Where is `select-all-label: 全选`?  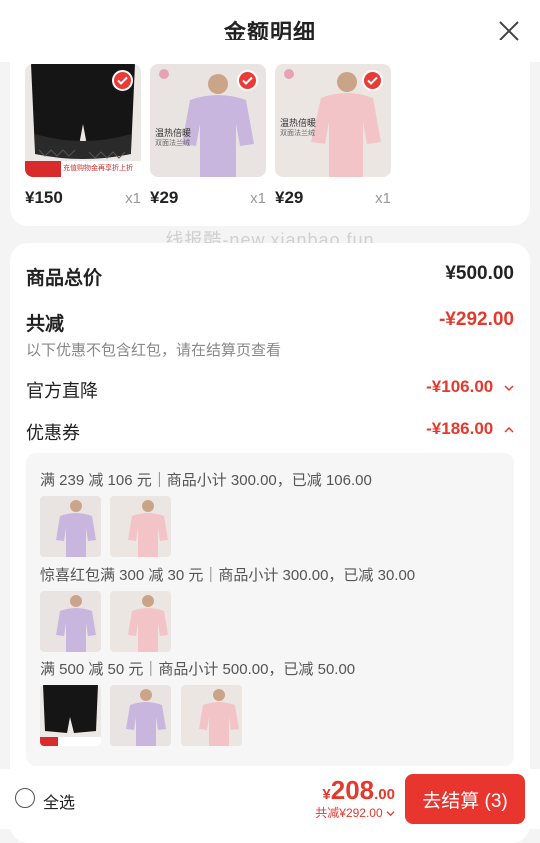 select-all-label: 全选 is located at coordinates (59, 801).